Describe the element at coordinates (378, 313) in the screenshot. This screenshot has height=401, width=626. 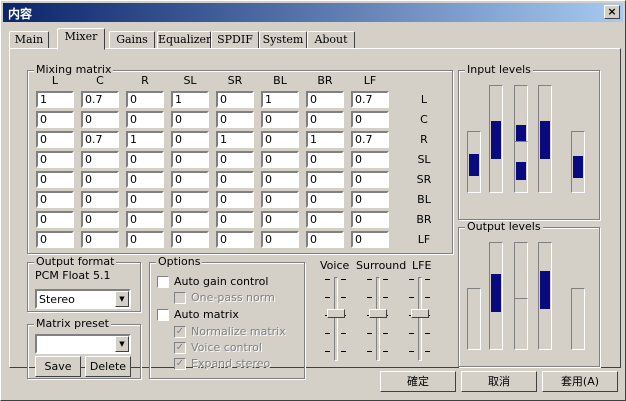
I see `surround-slider-thumb` at that location.